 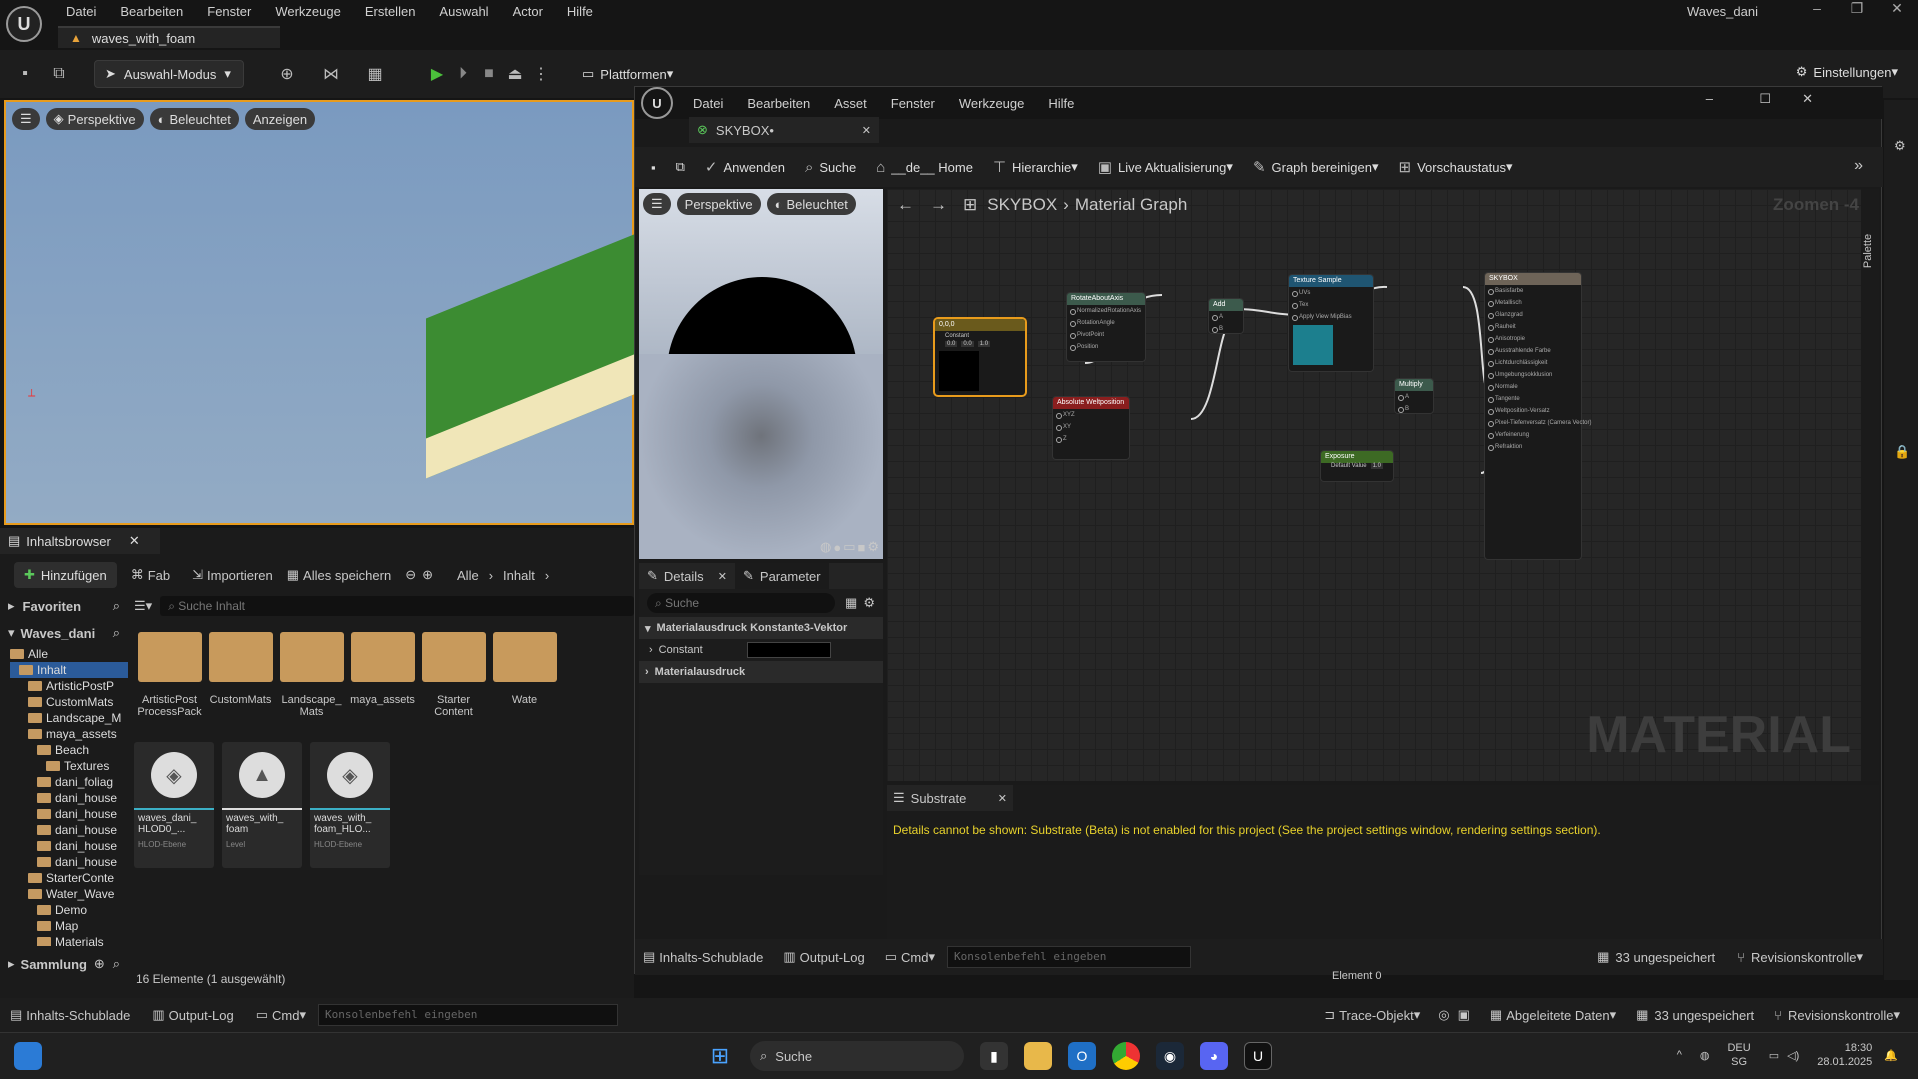 I want to click on widgets-icon, so click(x=28, y=1056).